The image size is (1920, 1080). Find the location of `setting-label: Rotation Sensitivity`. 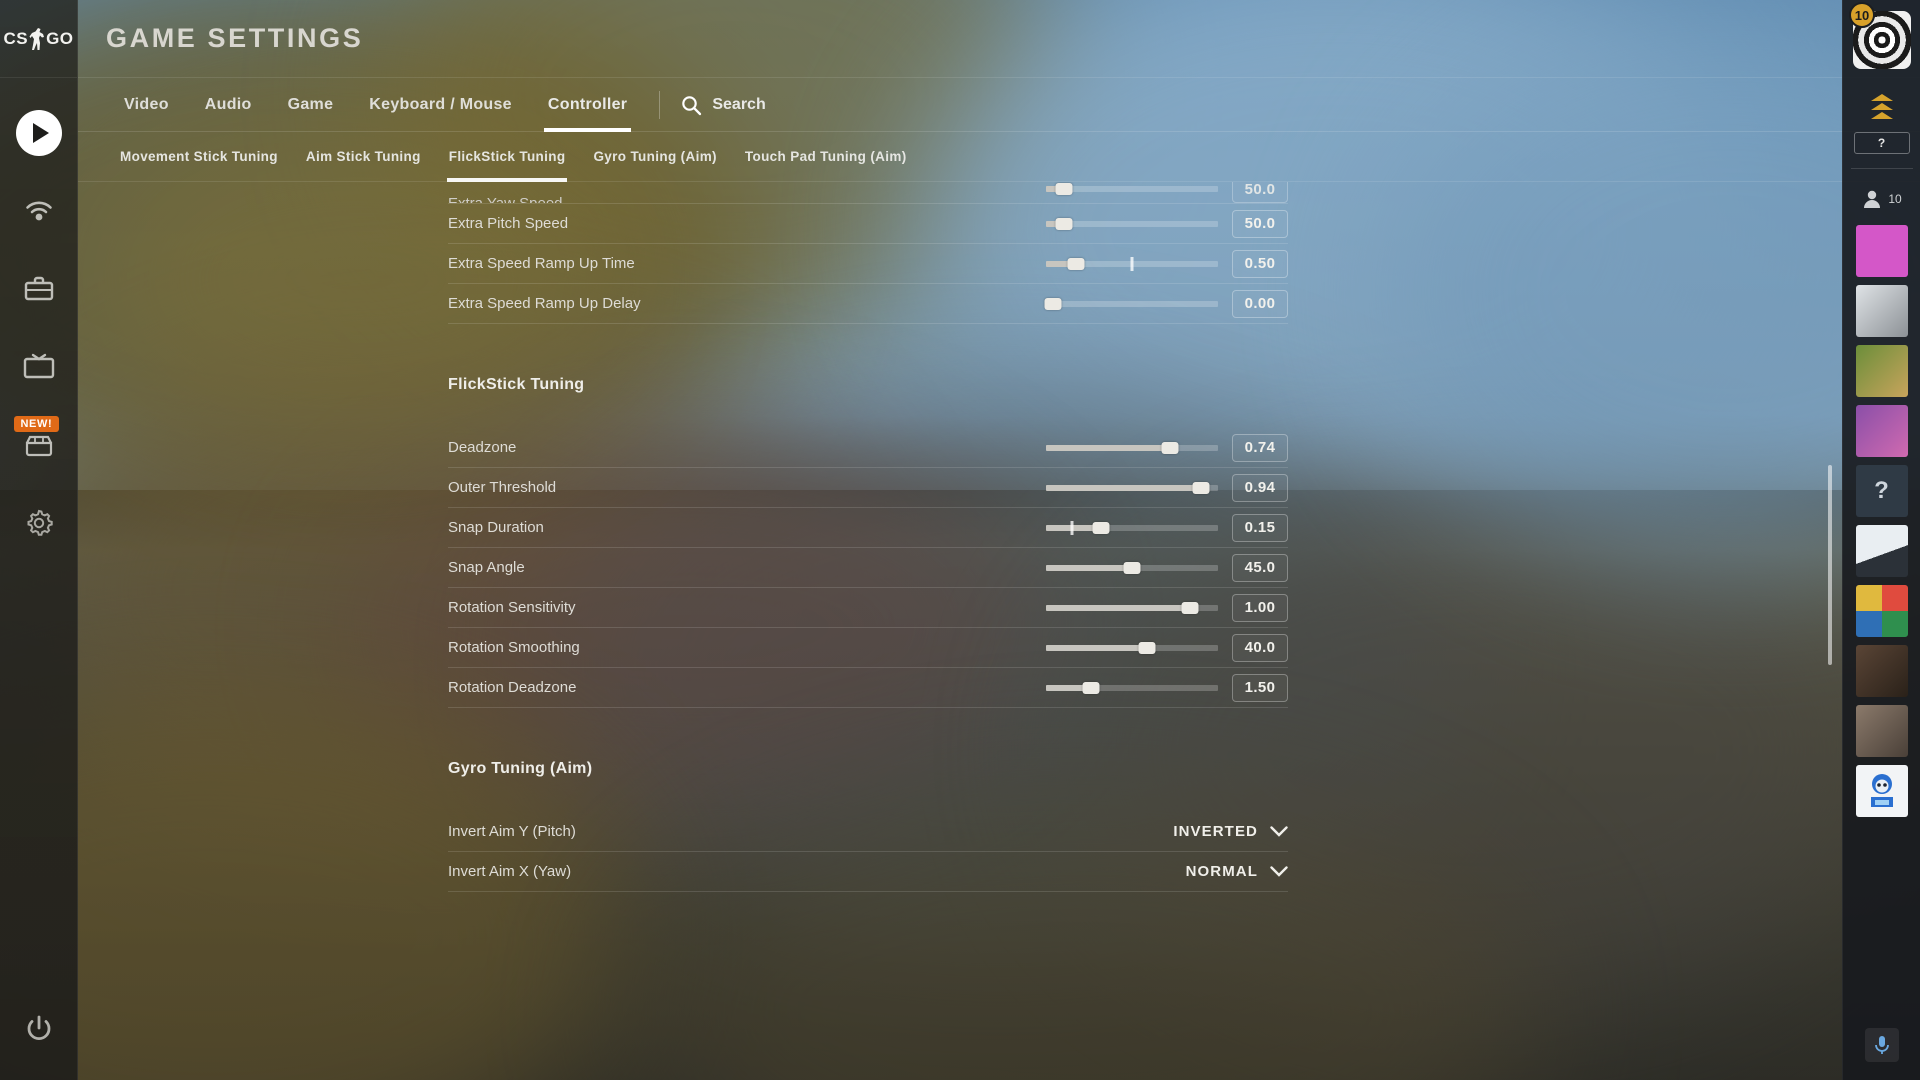

setting-label: Rotation Sensitivity is located at coordinates (512, 607).